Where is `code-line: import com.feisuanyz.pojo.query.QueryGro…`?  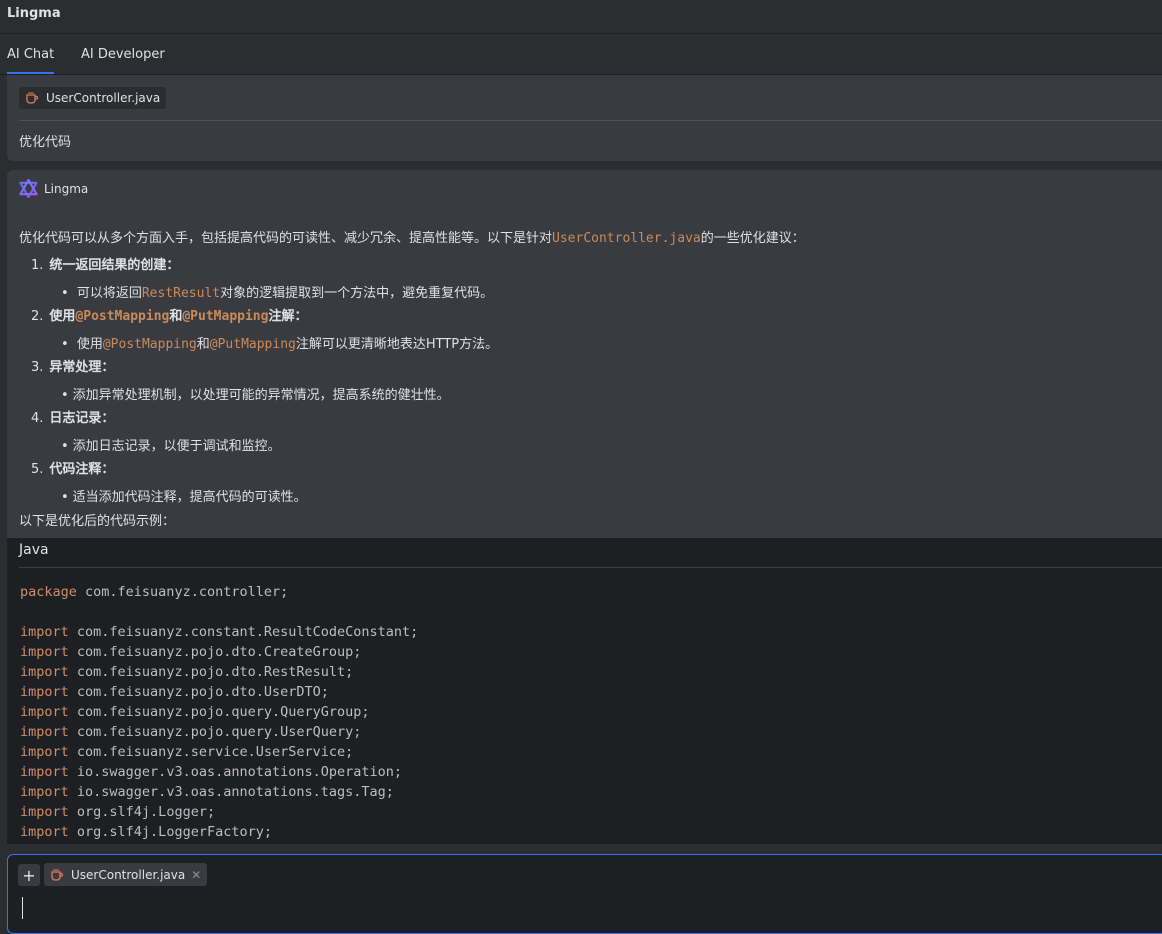 code-line: import com.feisuanyz.pojo.query.QueryGro… is located at coordinates (195, 712).